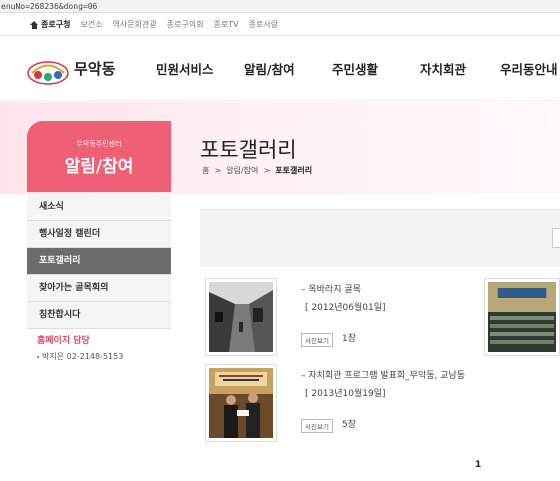  I want to click on bullet-icon, so click(38, 356).